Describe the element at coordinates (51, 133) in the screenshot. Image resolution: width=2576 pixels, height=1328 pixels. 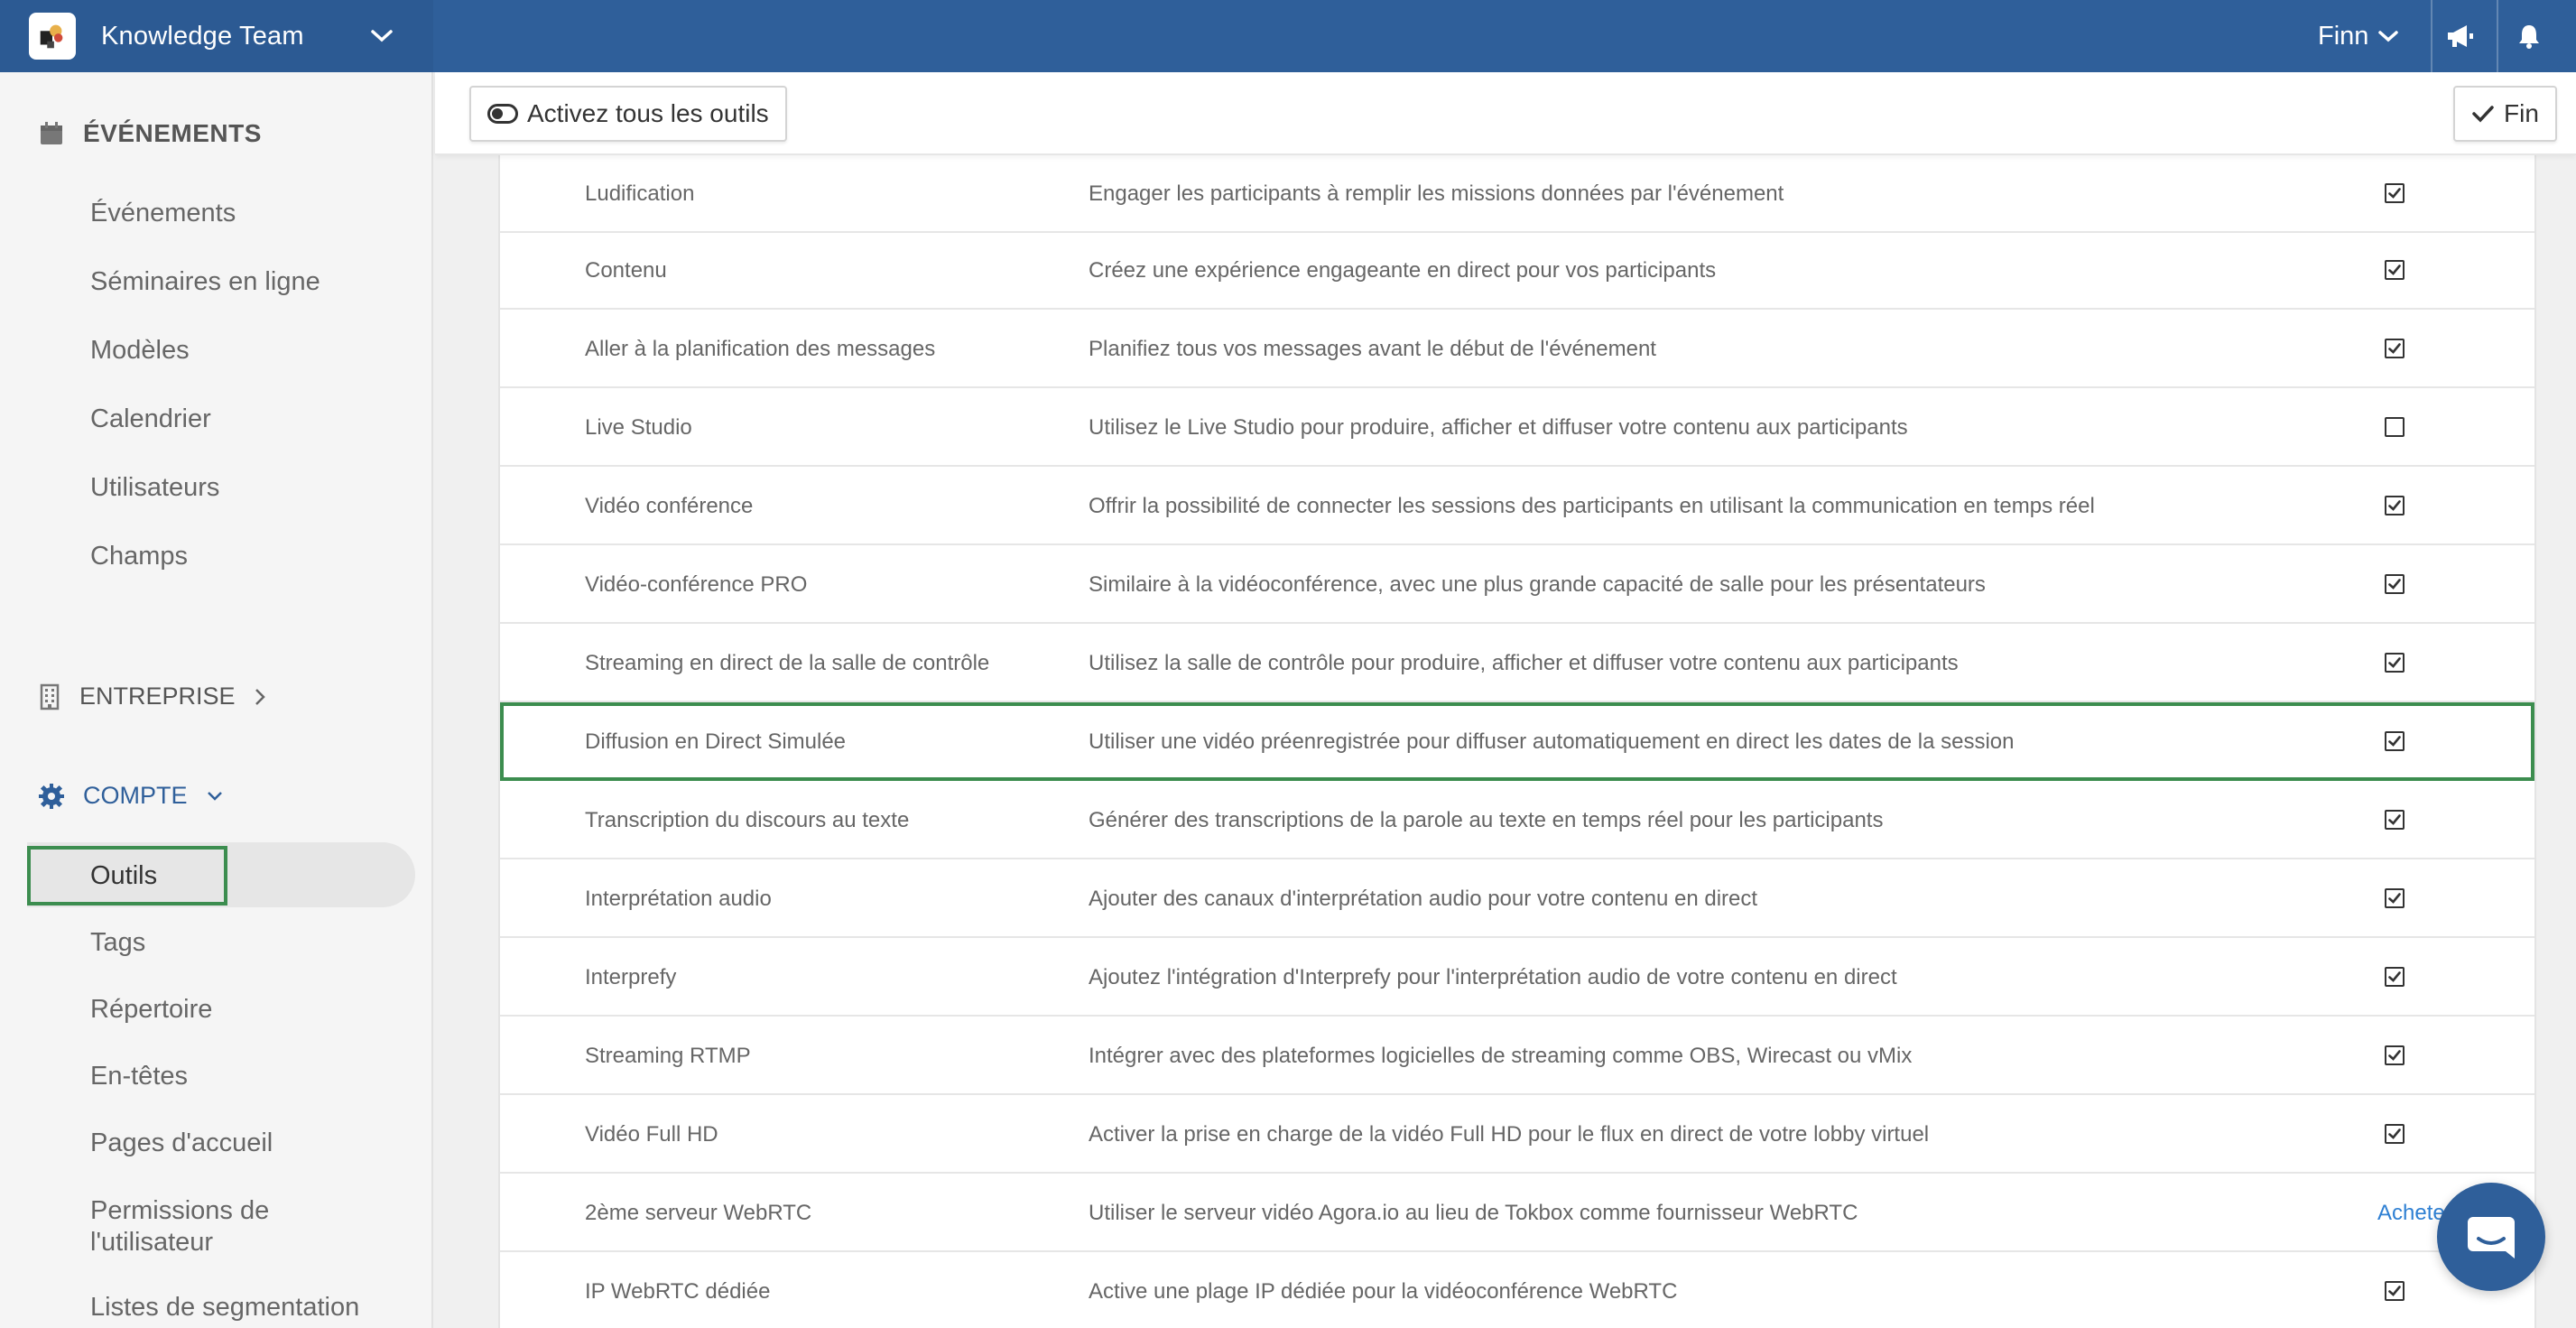
I see `calendar-icon` at that location.